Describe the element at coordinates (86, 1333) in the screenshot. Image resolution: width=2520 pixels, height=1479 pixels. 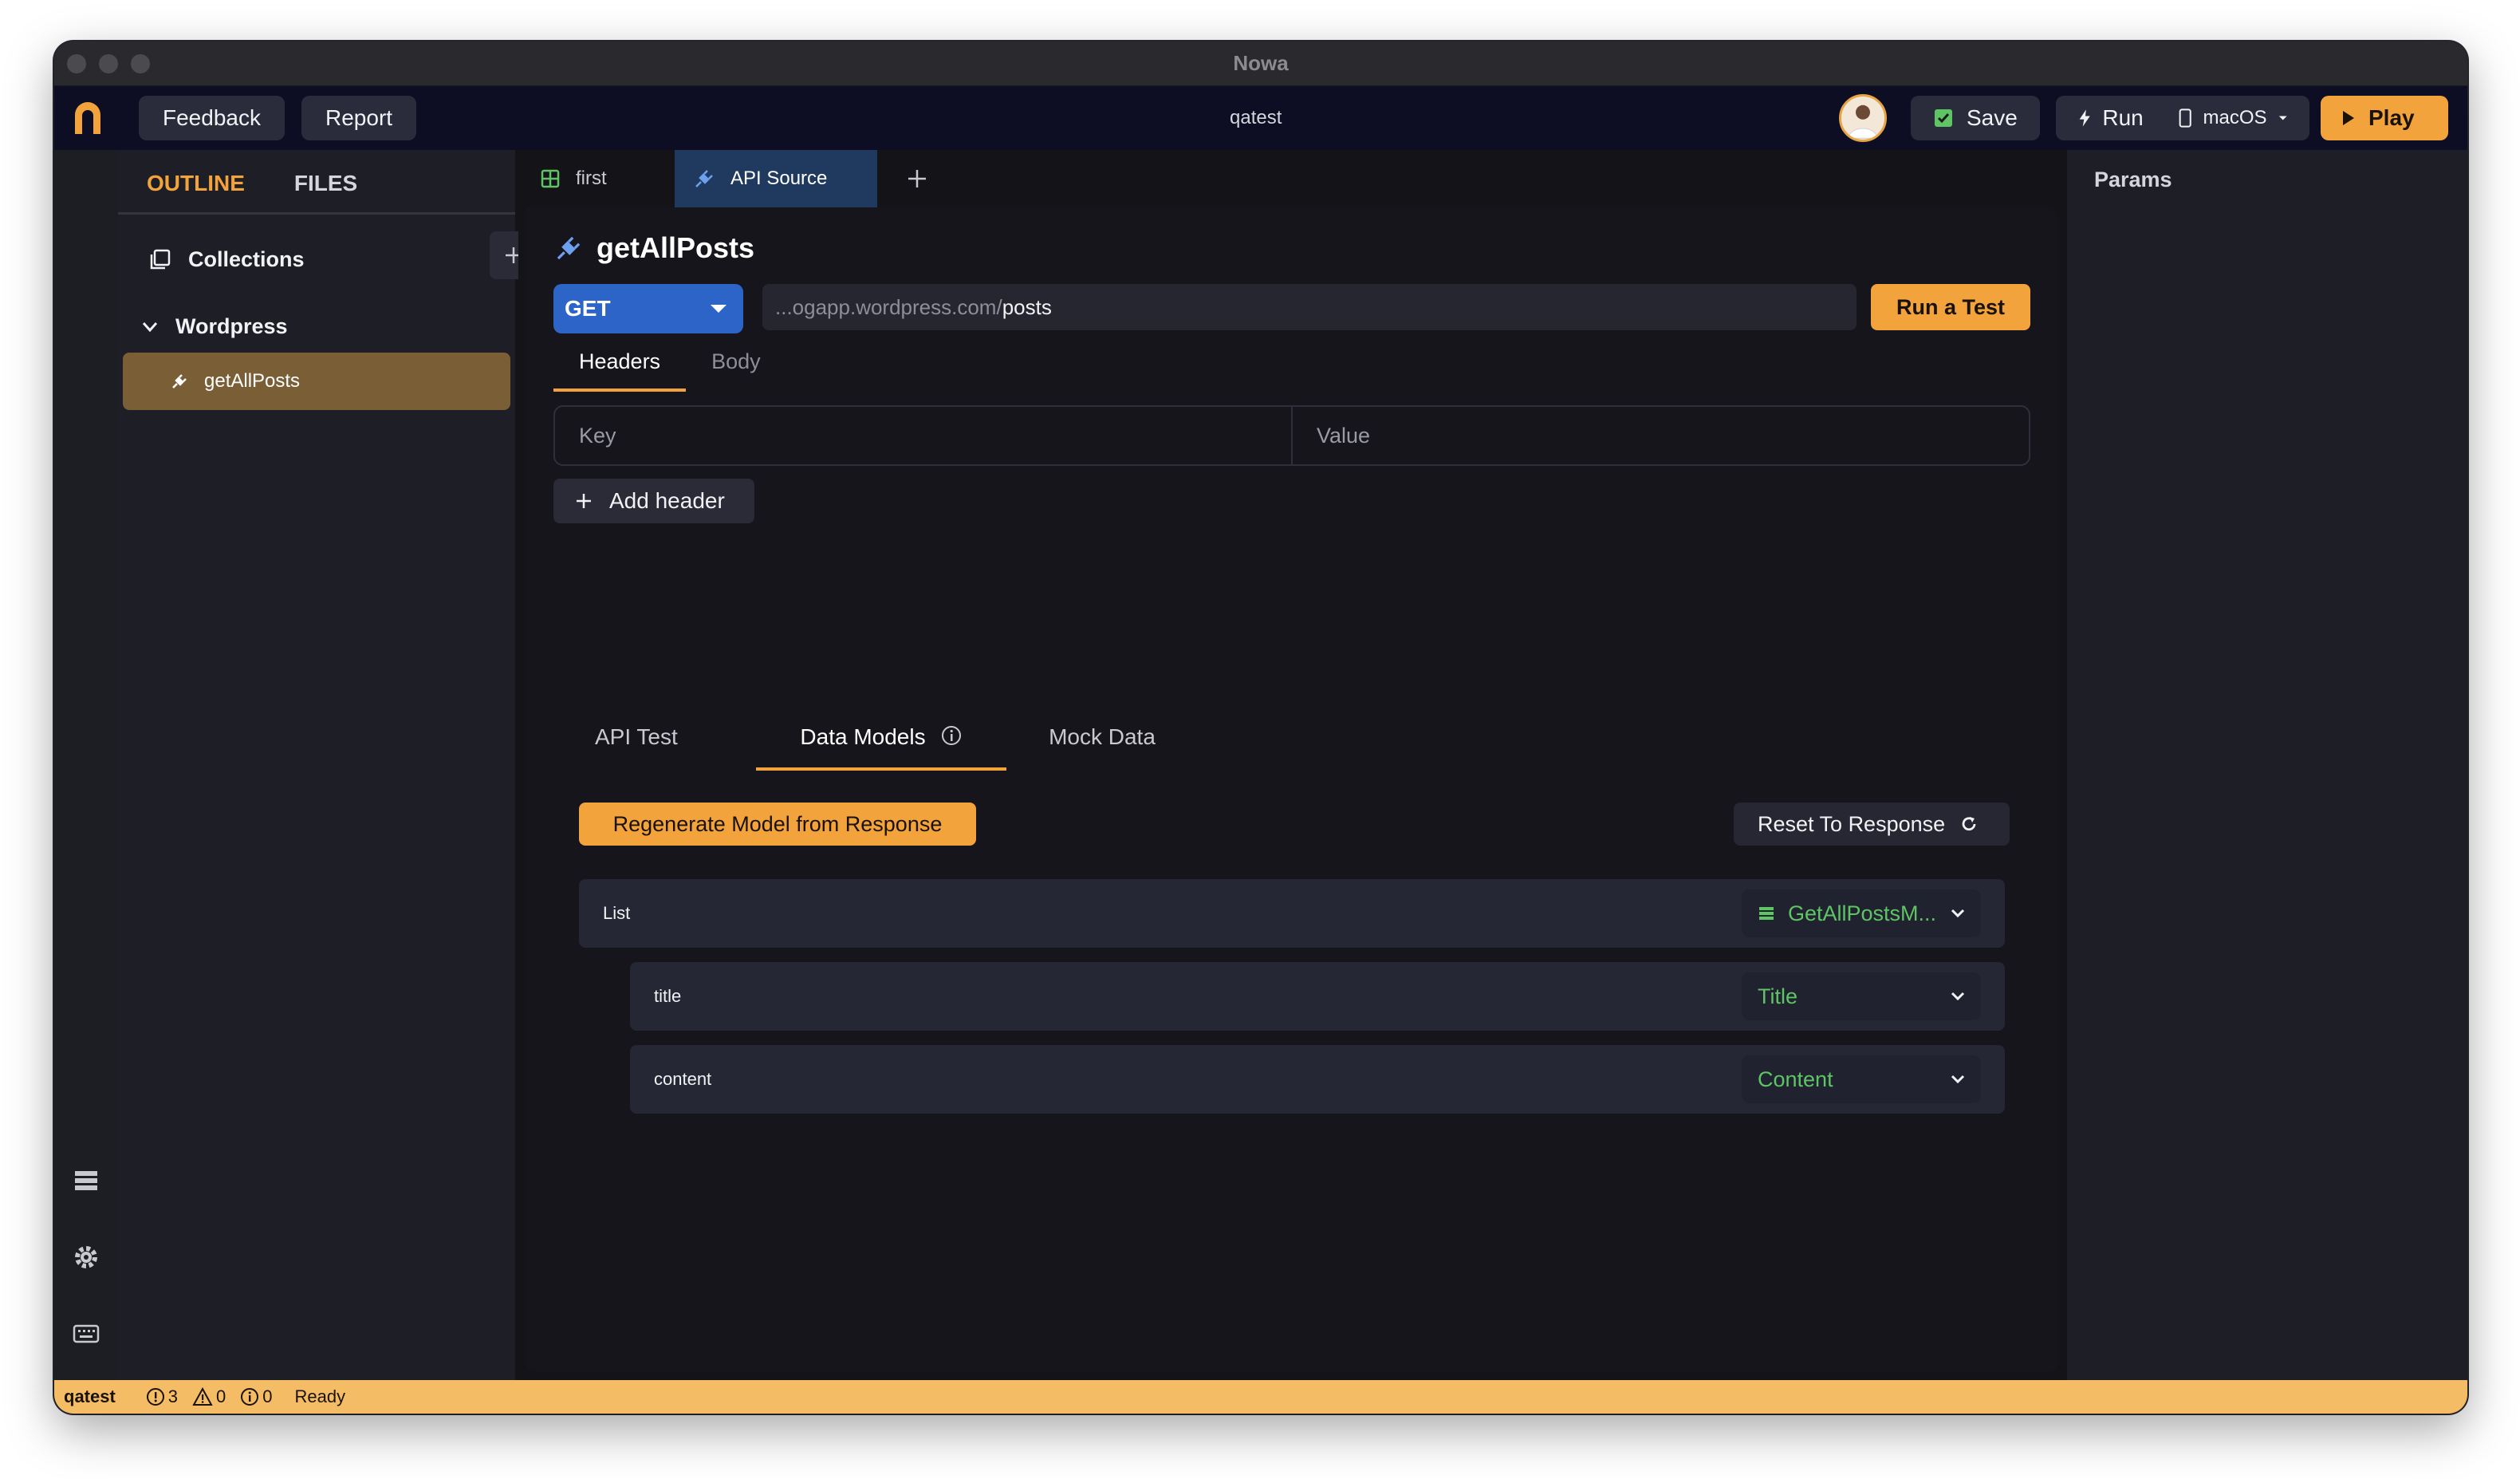
I see `keyboard-icon` at that location.